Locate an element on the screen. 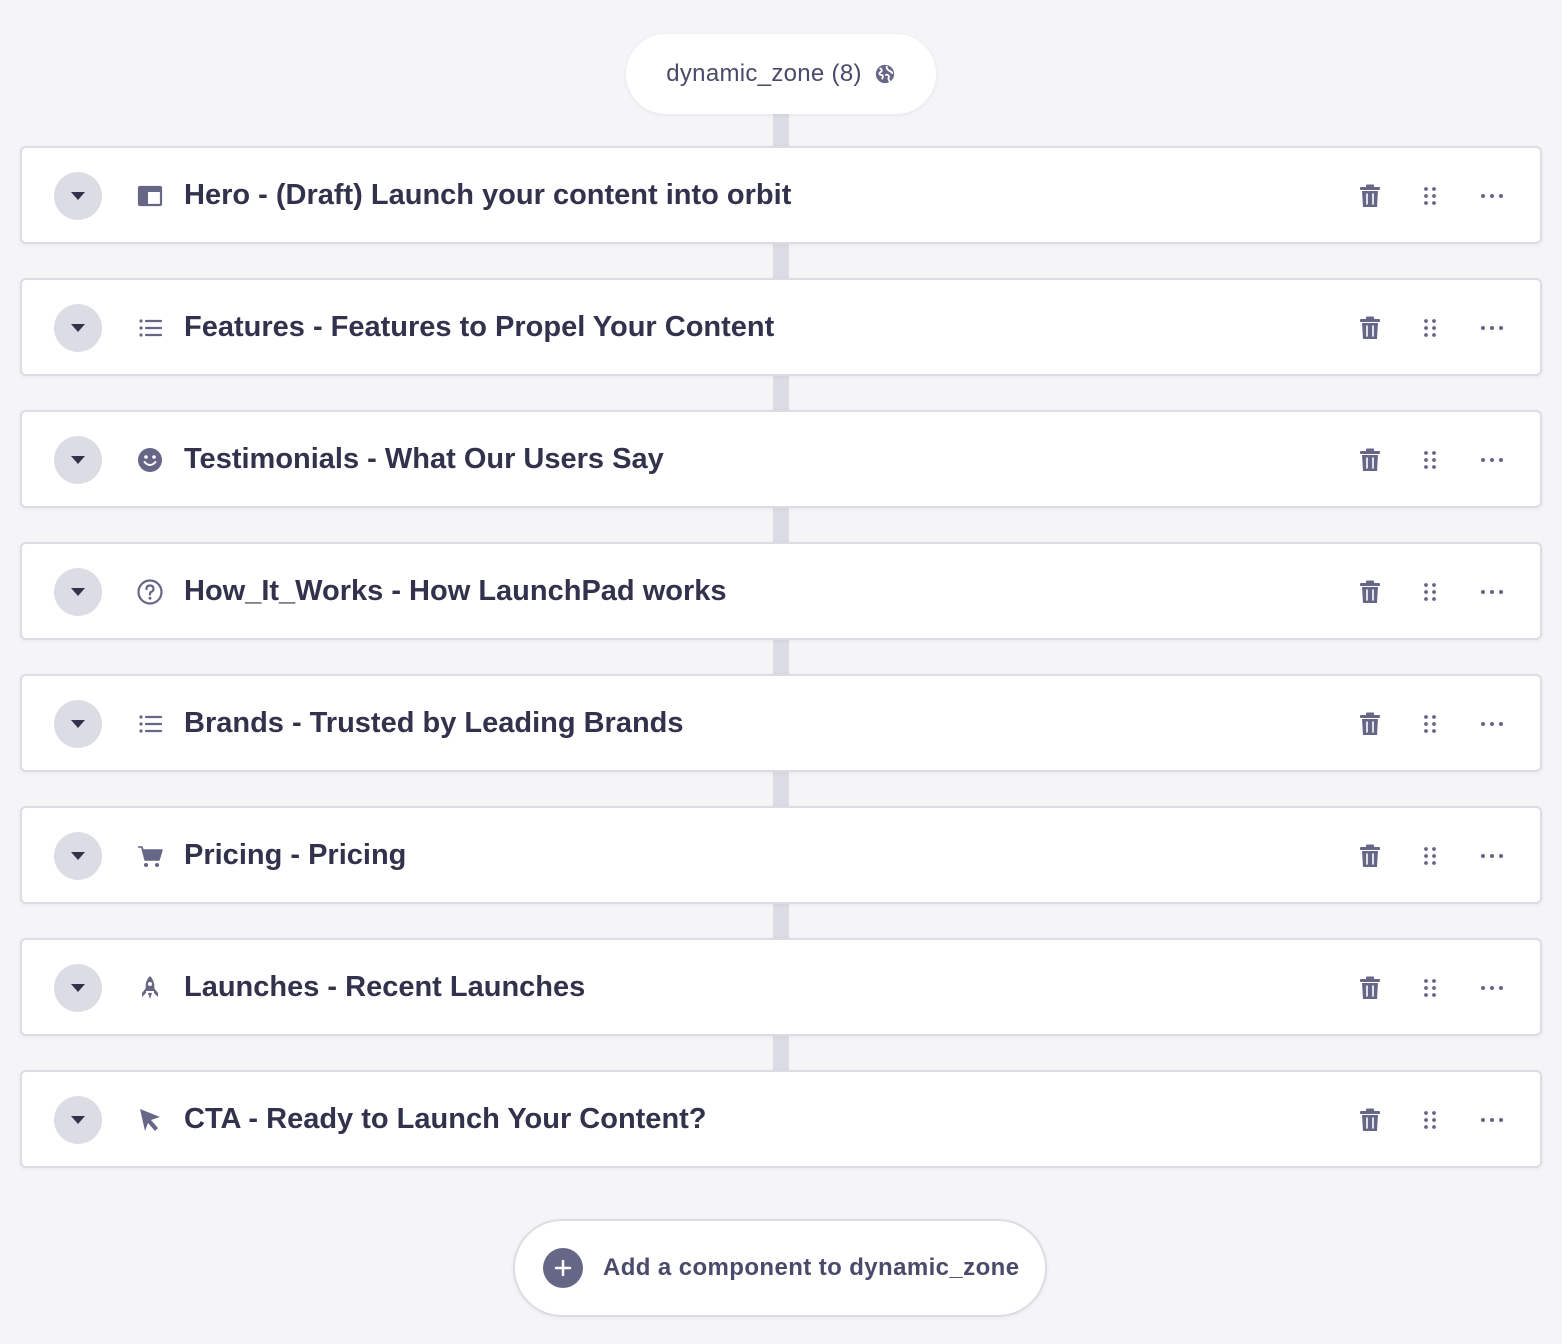 The width and height of the screenshot is (1562, 1344). question-icon is located at coordinates (150, 592).